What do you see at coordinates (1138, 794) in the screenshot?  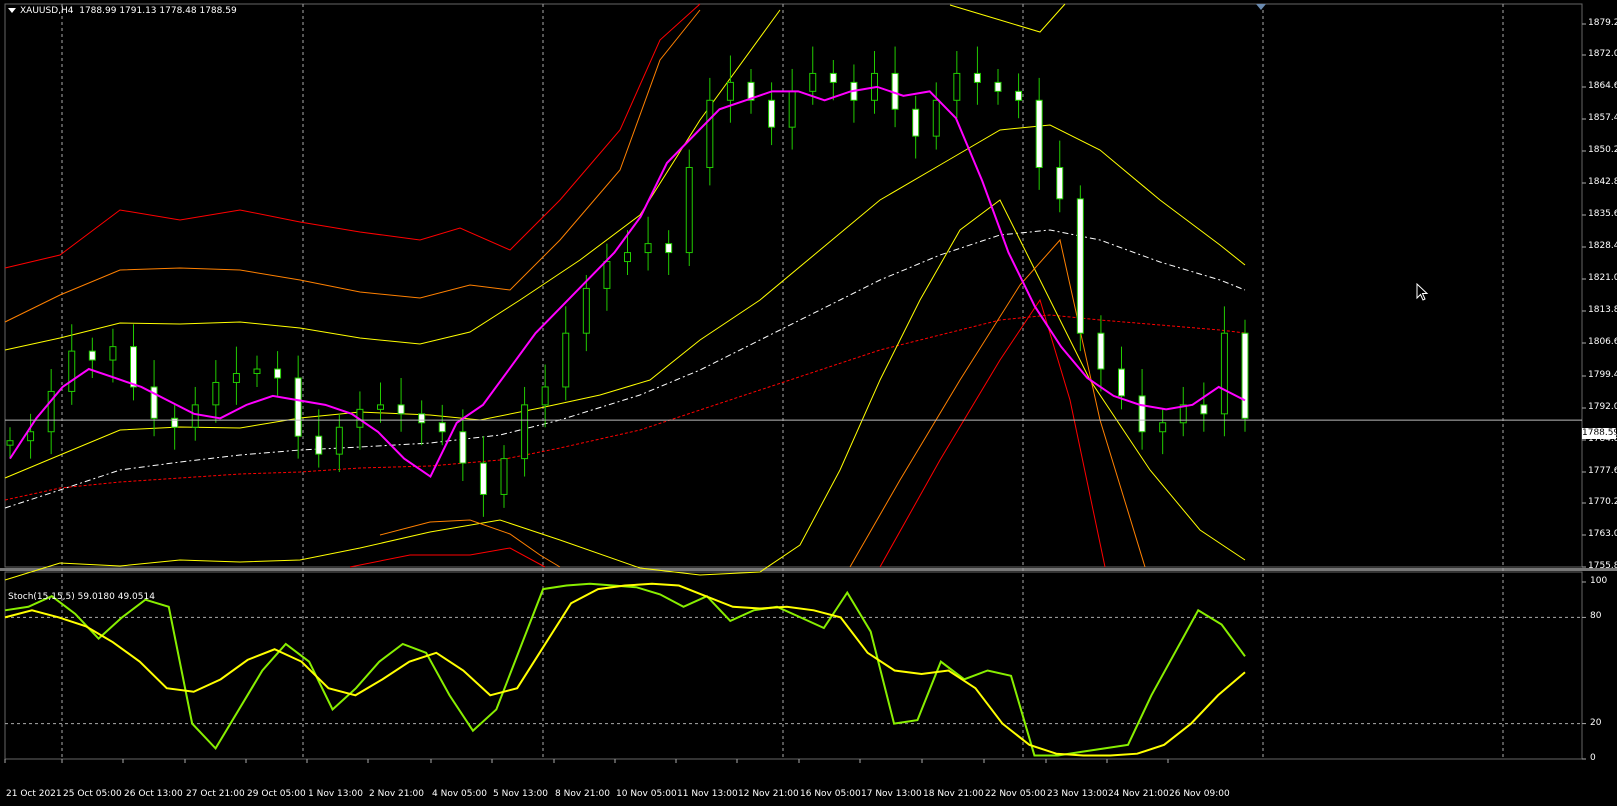 I see `x-tick-label: 24 Nov 21:00` at bounding box center [1138, 794].